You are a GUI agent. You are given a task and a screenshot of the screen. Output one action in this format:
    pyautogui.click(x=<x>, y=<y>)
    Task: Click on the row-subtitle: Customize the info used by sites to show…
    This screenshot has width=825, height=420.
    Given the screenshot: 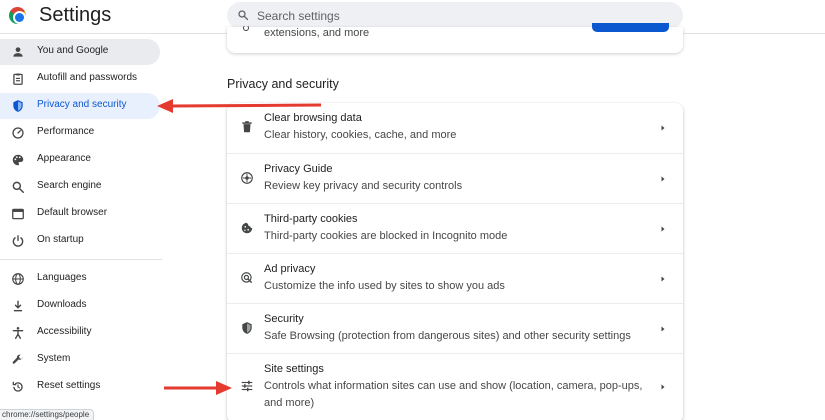 What is the action you would take?
    pyautogui.click(x=384, y=286)
    